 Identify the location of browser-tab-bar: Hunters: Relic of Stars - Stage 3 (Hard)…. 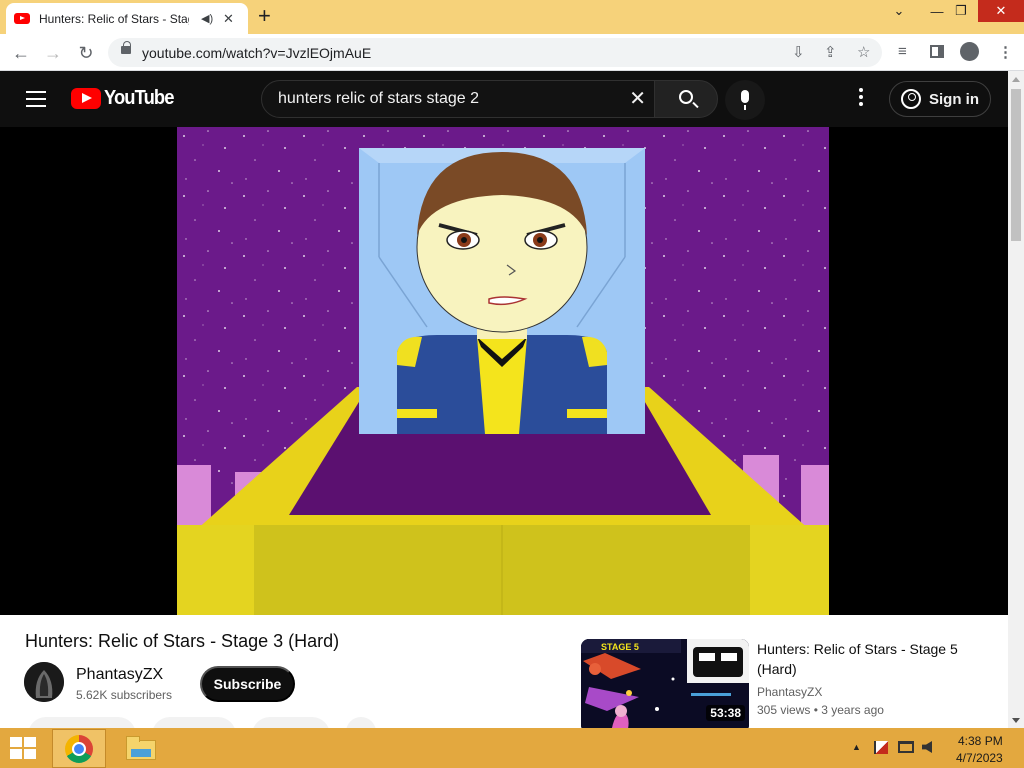
(512, 17).